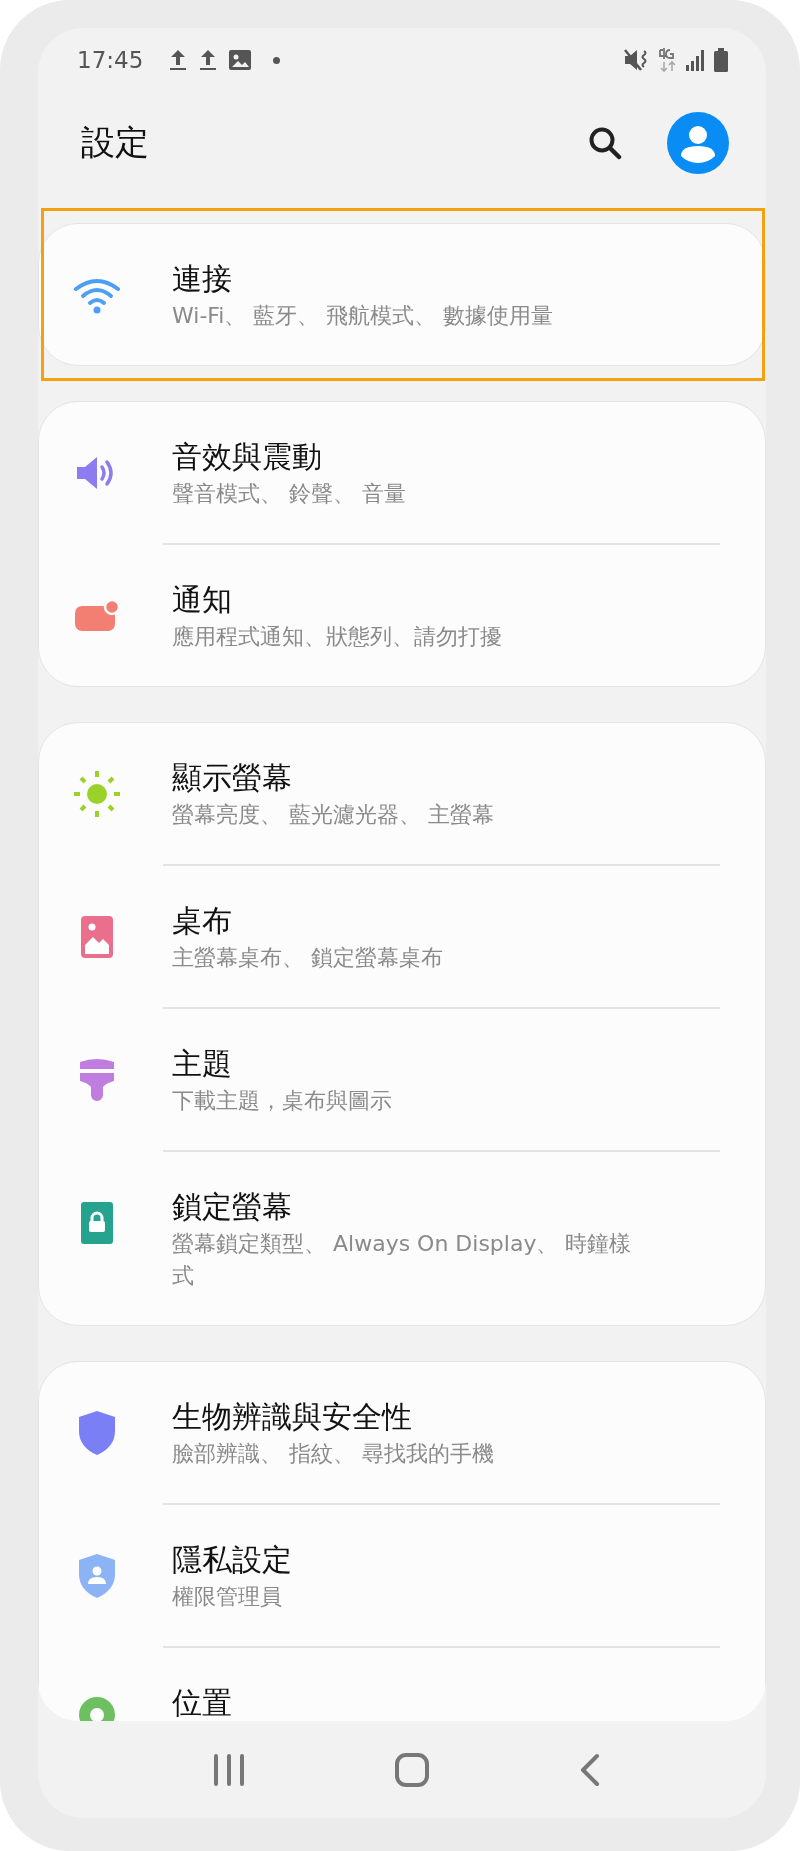 The width and height of the screenshot is (800, 1851). Describe the element at coordinates (97, 1223) in the screenshot. I see `lock-icon` at that location.